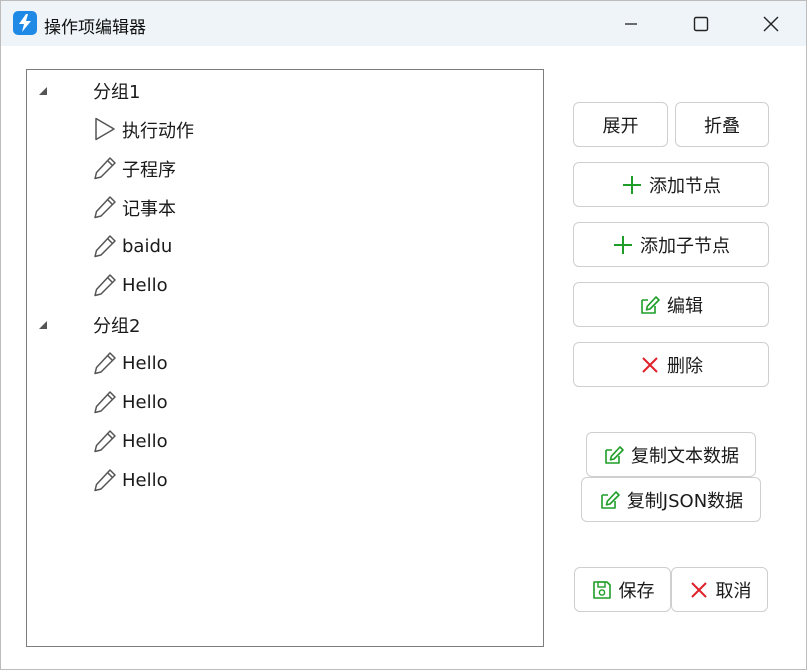 The height and width of the screenshot is (670, 807). I want to click on close-icon, so click(771, 23).